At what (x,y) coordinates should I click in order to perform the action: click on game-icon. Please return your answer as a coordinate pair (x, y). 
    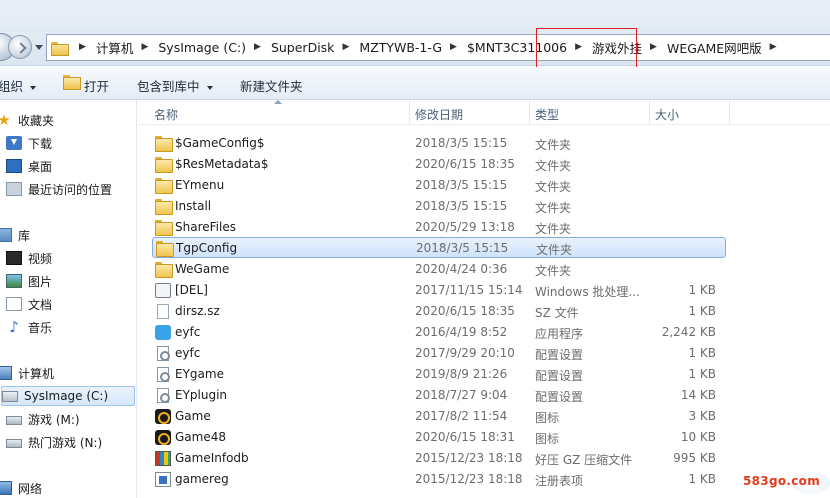
    Looking at the image, I should click on (163, 437).